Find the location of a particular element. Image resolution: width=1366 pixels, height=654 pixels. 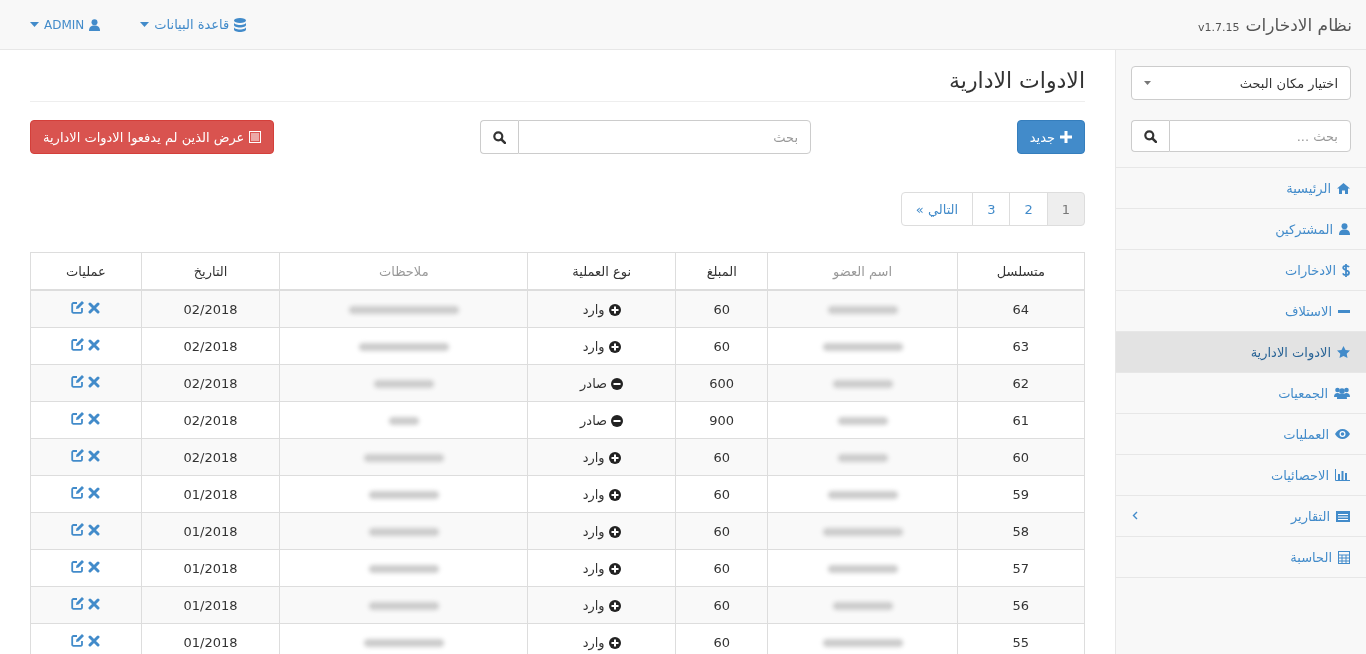

search-icon is located at coordinates (1150, 136).